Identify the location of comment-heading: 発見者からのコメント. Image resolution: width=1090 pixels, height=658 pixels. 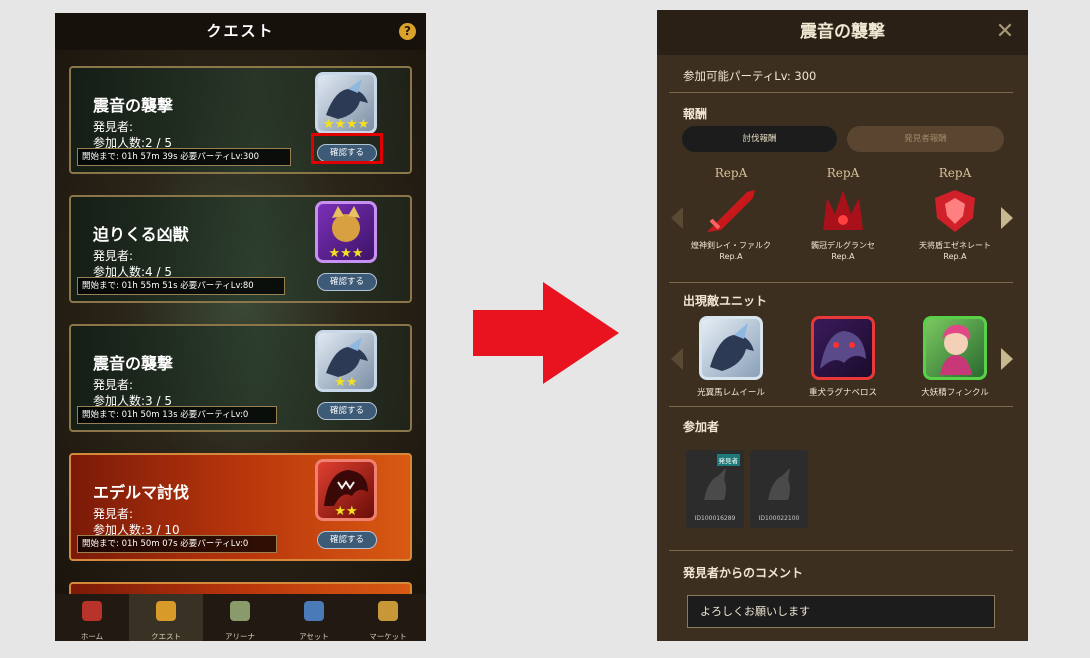
(743, 573).